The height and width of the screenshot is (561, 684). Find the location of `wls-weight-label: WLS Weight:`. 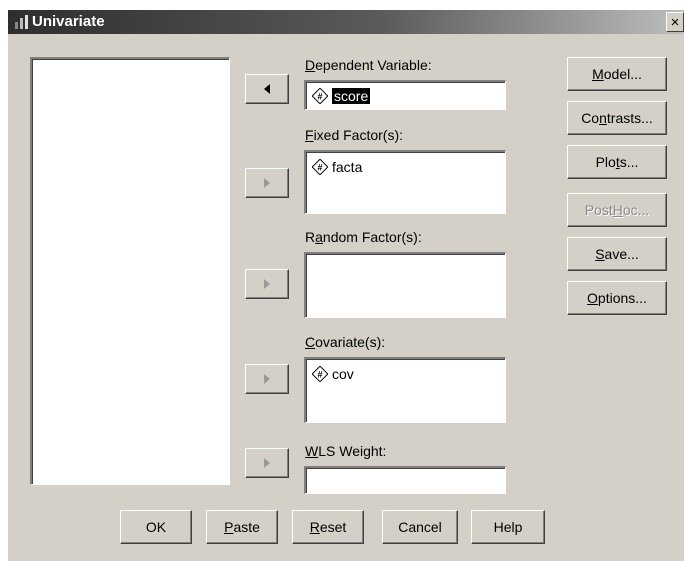

wls-weight-label: WLS Weight: is located at coordinates (346, 451).